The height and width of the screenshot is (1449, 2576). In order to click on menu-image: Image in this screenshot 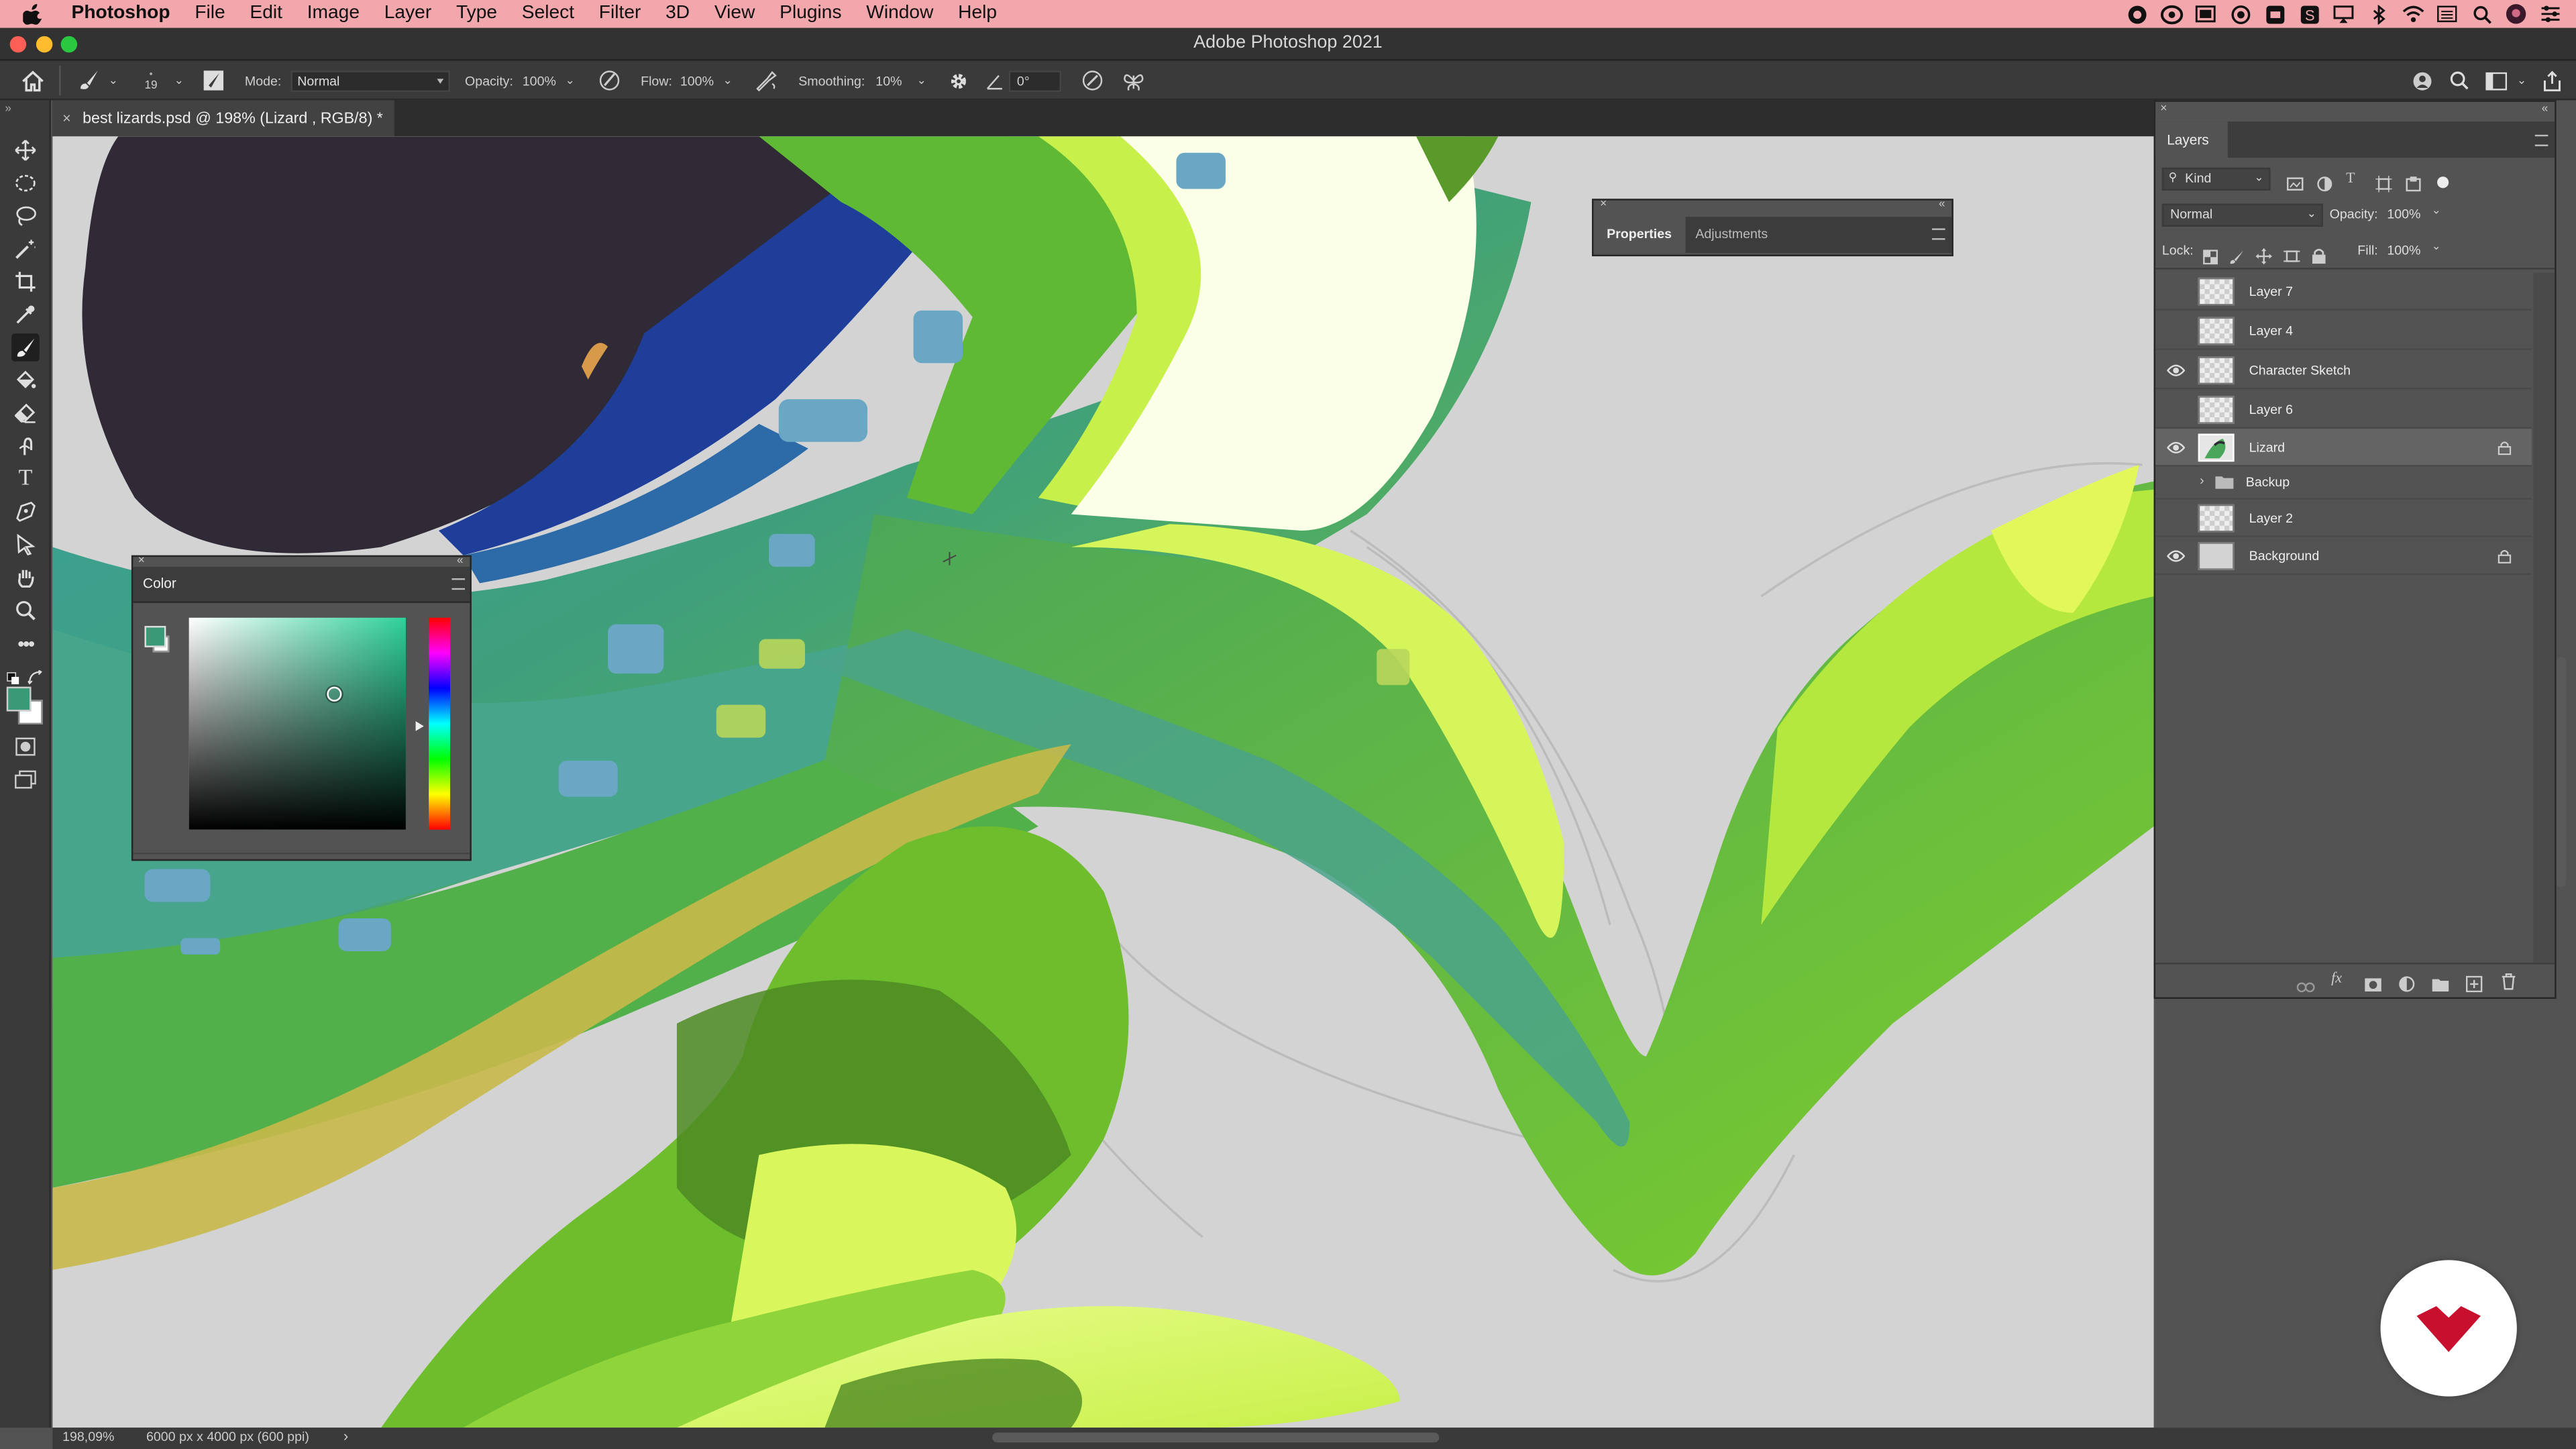, I will do `click(333, 14)`.